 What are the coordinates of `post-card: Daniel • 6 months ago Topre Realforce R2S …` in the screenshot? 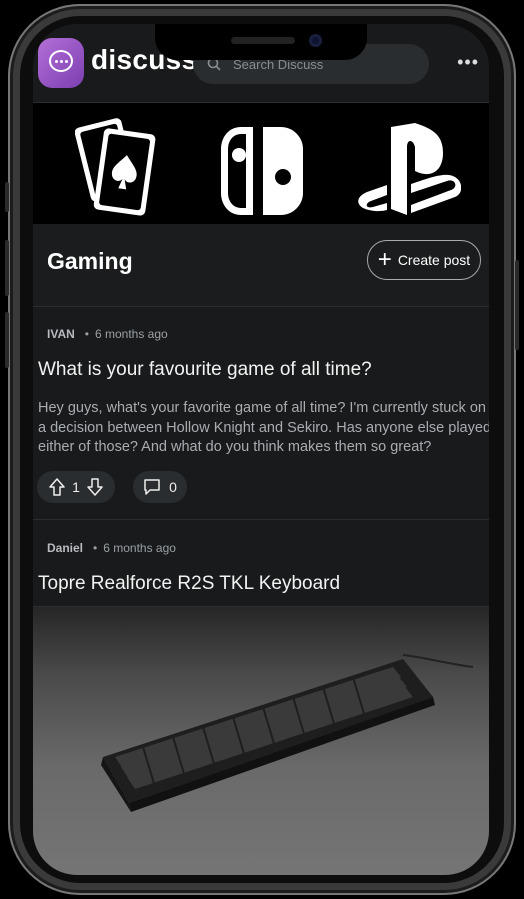 It's located at (261, 564).